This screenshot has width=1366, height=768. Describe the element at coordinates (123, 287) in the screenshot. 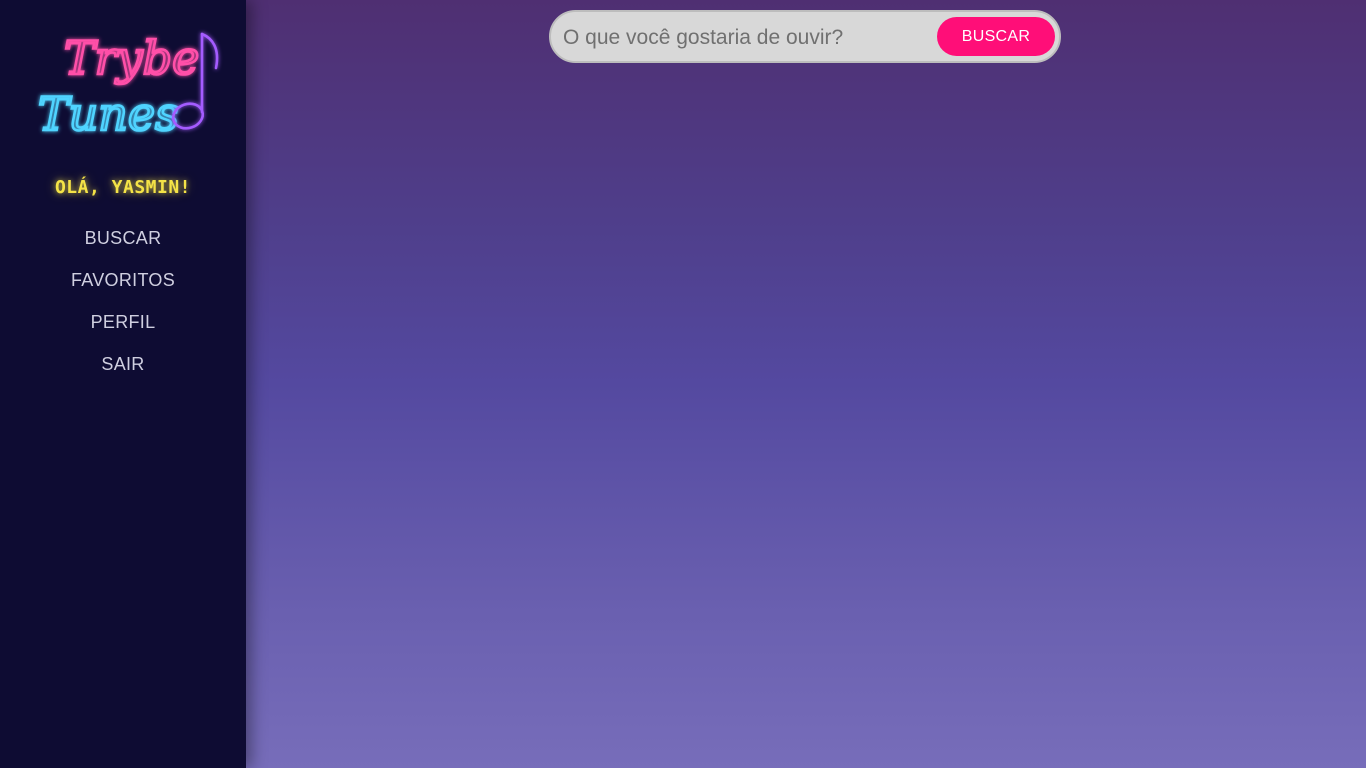

I see `sidebar-item-favoritos: FAVORITOS` at that location.